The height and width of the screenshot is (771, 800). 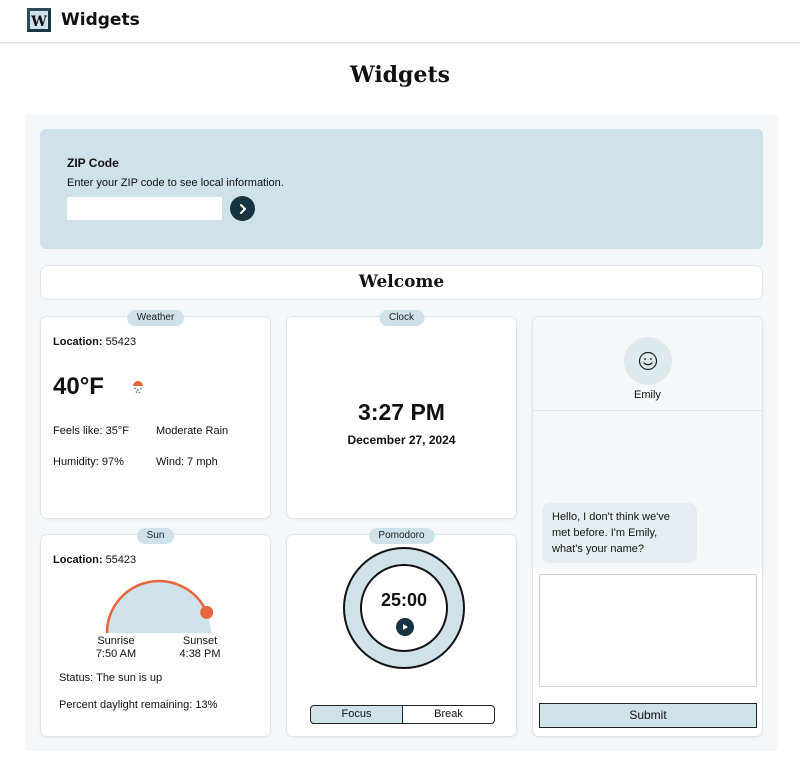 What do you see at coordinates (192, 431) in the screenshot?
I see `weather-condition: Moderate Rain` at bounding box center [192, 431].